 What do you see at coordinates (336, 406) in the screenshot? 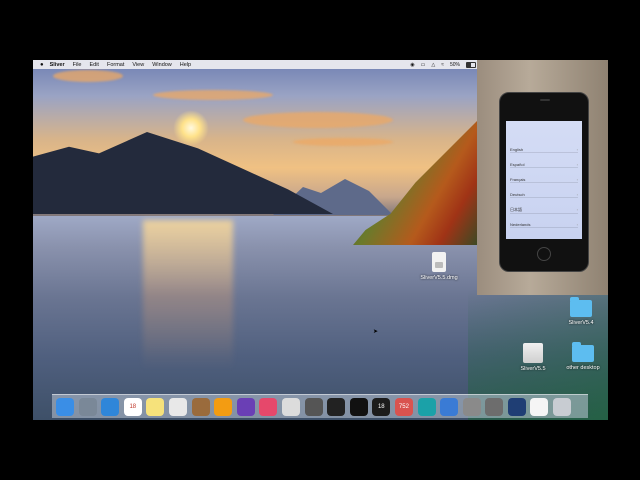
I see `terminal-icon` at bounding box center [336, 406].